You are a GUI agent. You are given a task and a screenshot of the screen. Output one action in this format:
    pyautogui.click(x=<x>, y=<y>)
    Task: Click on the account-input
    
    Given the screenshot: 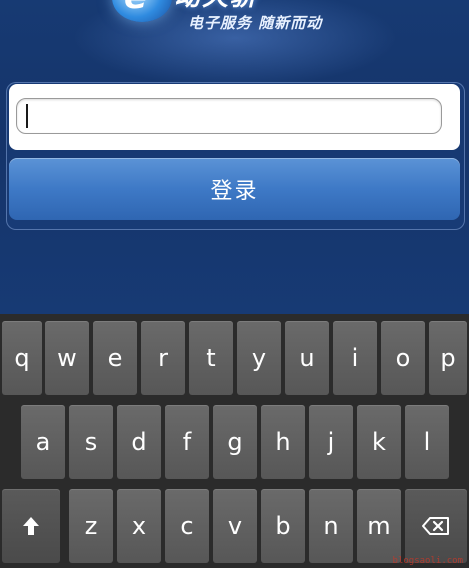 What is the action you would take?
    pyautogui.click(x=229, y=116)
    